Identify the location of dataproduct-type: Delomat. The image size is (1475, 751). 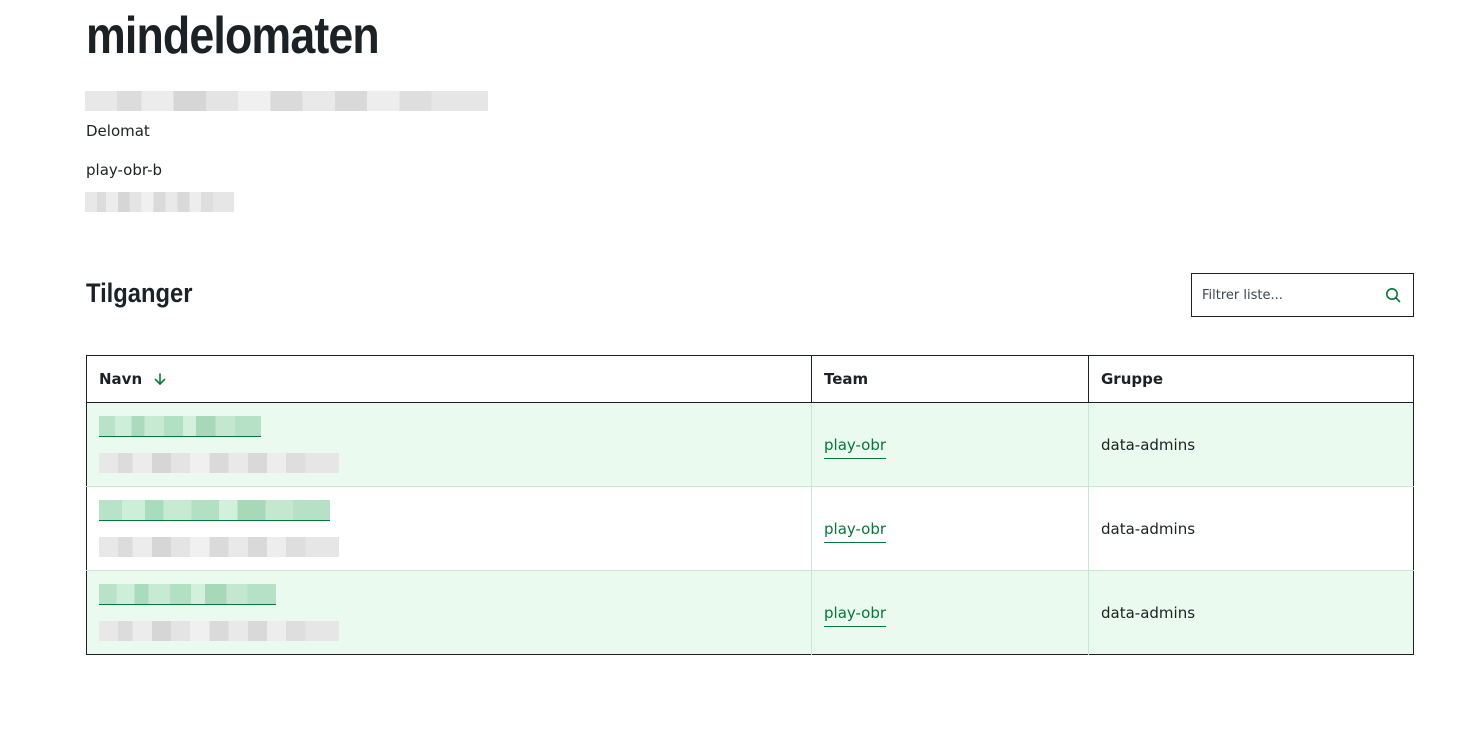
(118, 131).